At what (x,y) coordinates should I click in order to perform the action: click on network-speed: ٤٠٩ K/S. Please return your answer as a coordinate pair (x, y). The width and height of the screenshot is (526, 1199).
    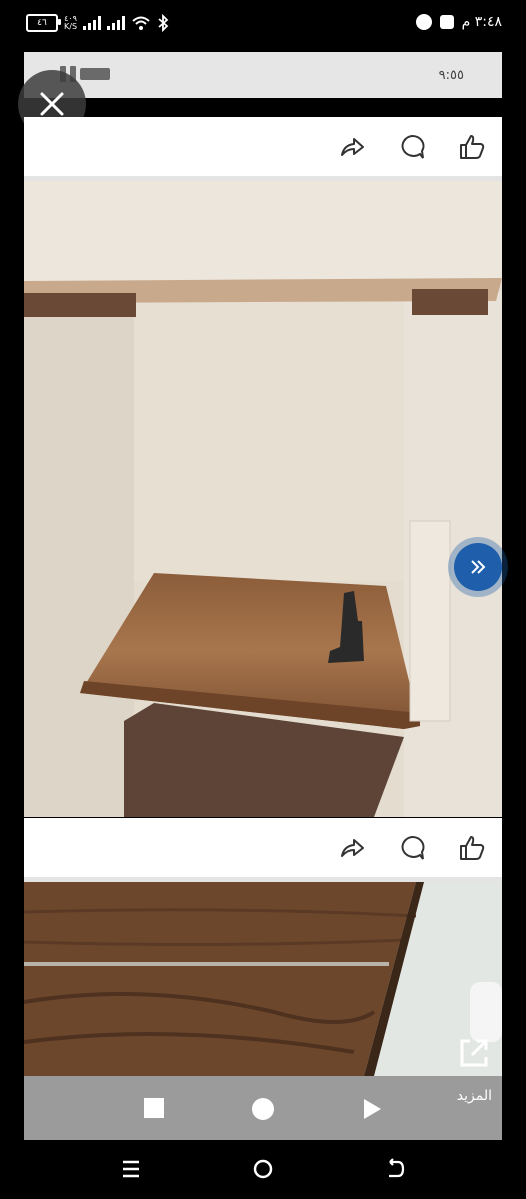
    Looking at the image, I should click on (70, 23).